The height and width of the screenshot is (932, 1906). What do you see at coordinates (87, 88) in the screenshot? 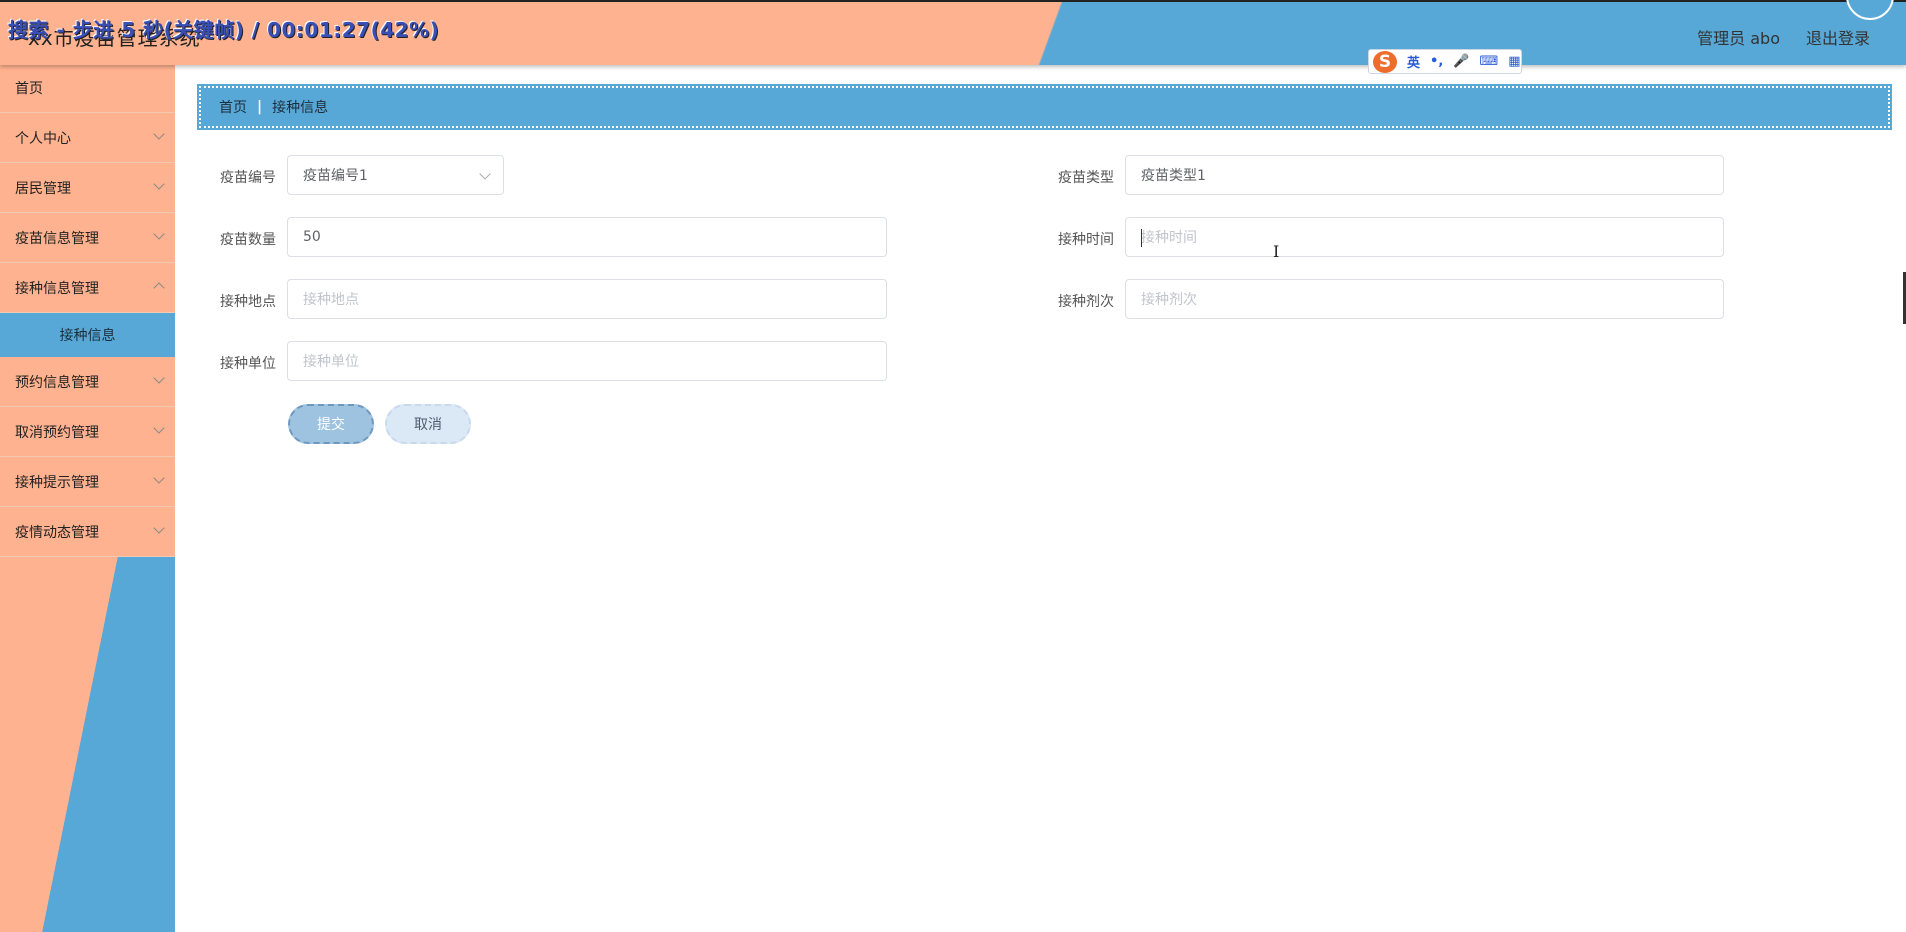
I see `sidebar-item-home: 首页` at bounding box center [87, 88].